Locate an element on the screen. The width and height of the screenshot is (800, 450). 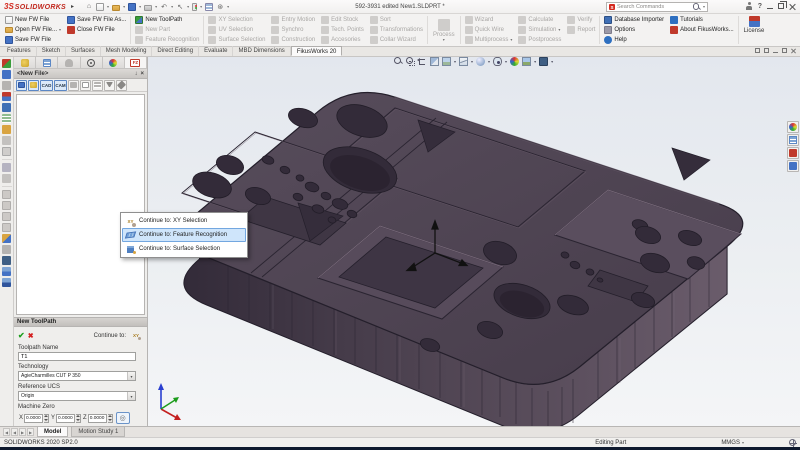
table-view-button is located at coordinates (793, 140).